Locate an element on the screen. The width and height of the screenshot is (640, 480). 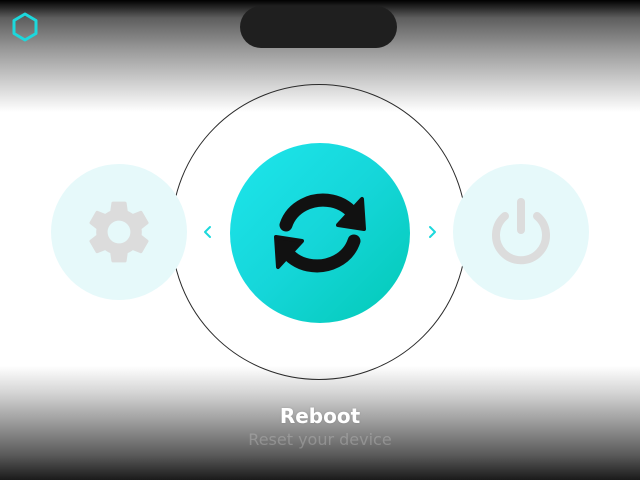
hexagon-logo-icon is located at coordinates (25, 27).